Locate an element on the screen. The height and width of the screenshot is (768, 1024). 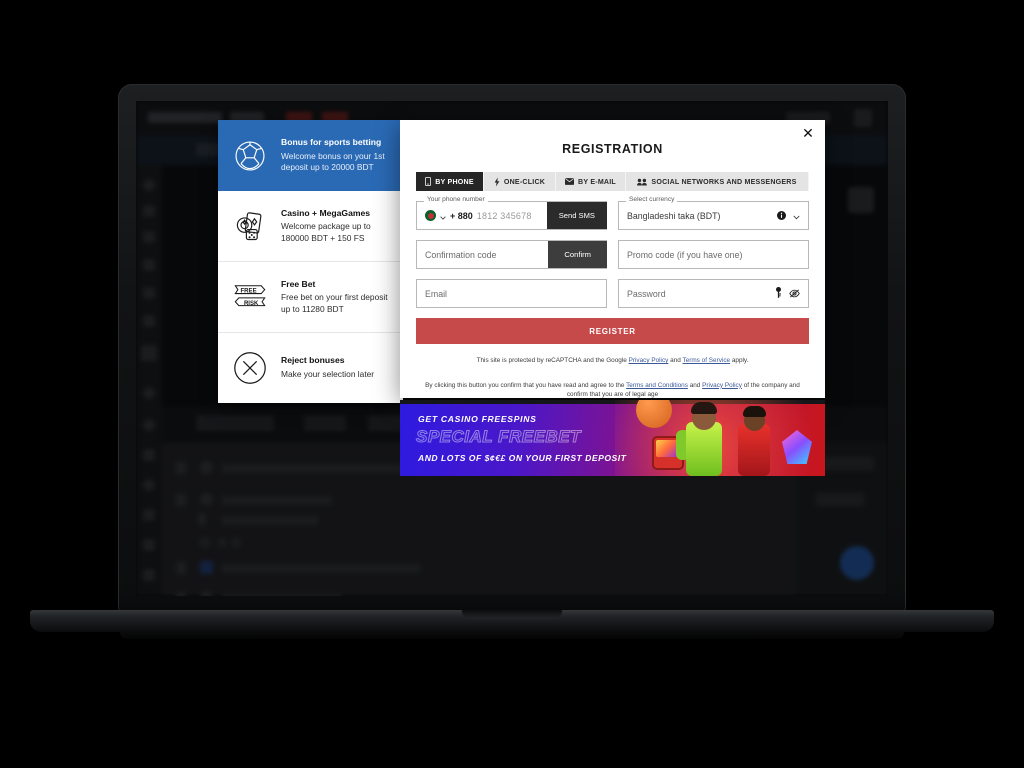
tab-by-phone: BY PHONE is located at coordinates (450, 181).